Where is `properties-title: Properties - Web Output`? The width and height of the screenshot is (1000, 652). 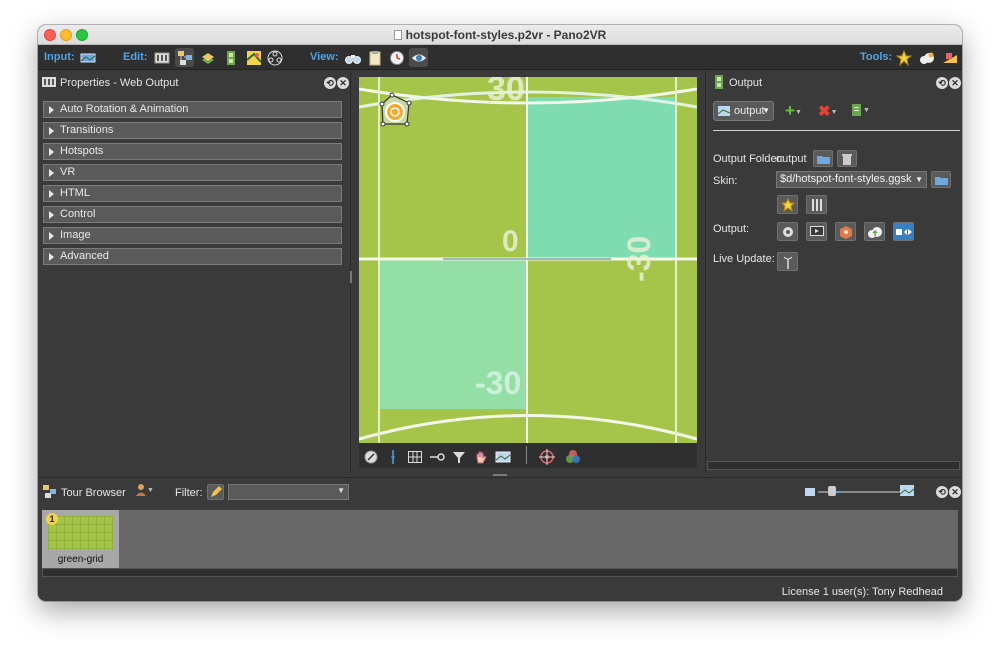 properties-title: Properties - Web Output is located at coordinates (119, 83).